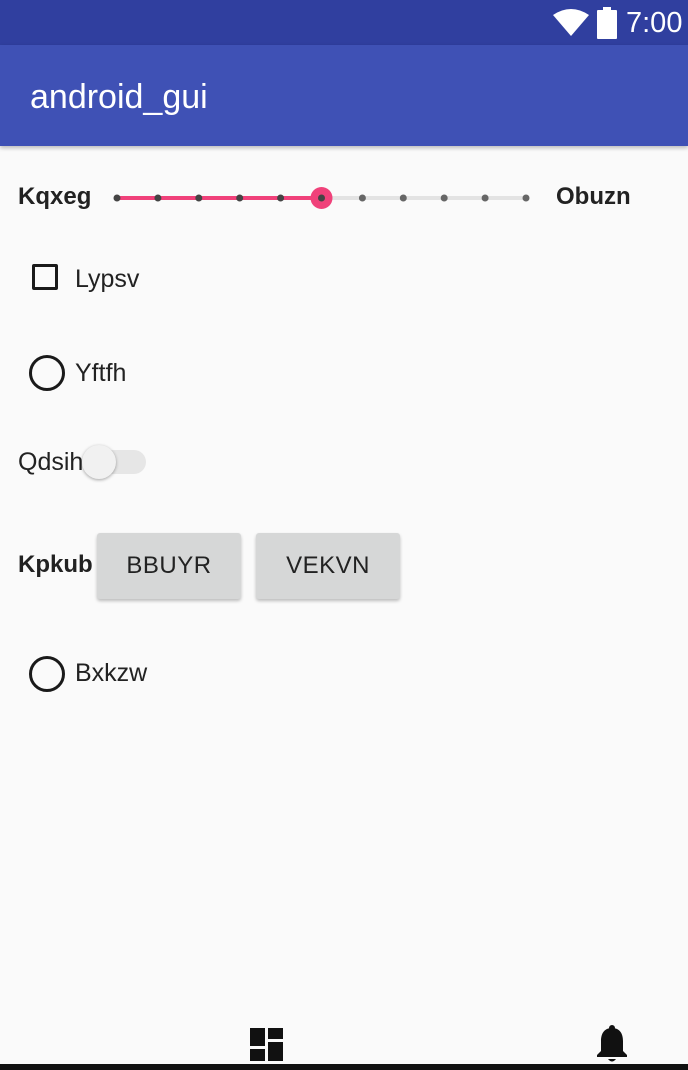 The height and width of the screenshot is (1070, 688). Describe the element at coordinates (344, 22) in the screenshot. I see `status-bar: 7:00` at that location.